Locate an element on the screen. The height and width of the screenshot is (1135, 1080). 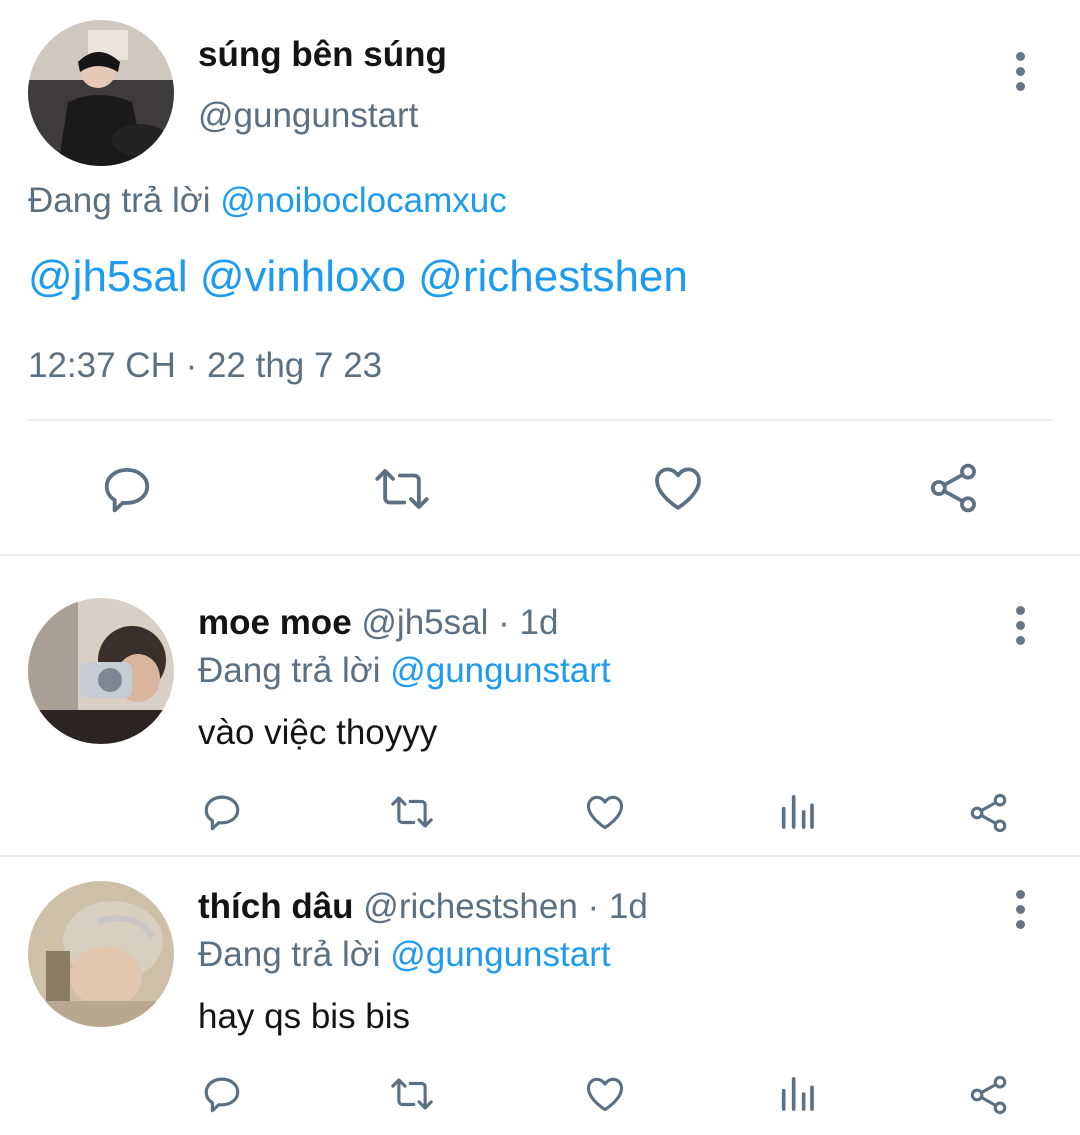
tweet-timestamp: 12:37 CH · 22 thg 7 23 is located at coordinates (205, 365).